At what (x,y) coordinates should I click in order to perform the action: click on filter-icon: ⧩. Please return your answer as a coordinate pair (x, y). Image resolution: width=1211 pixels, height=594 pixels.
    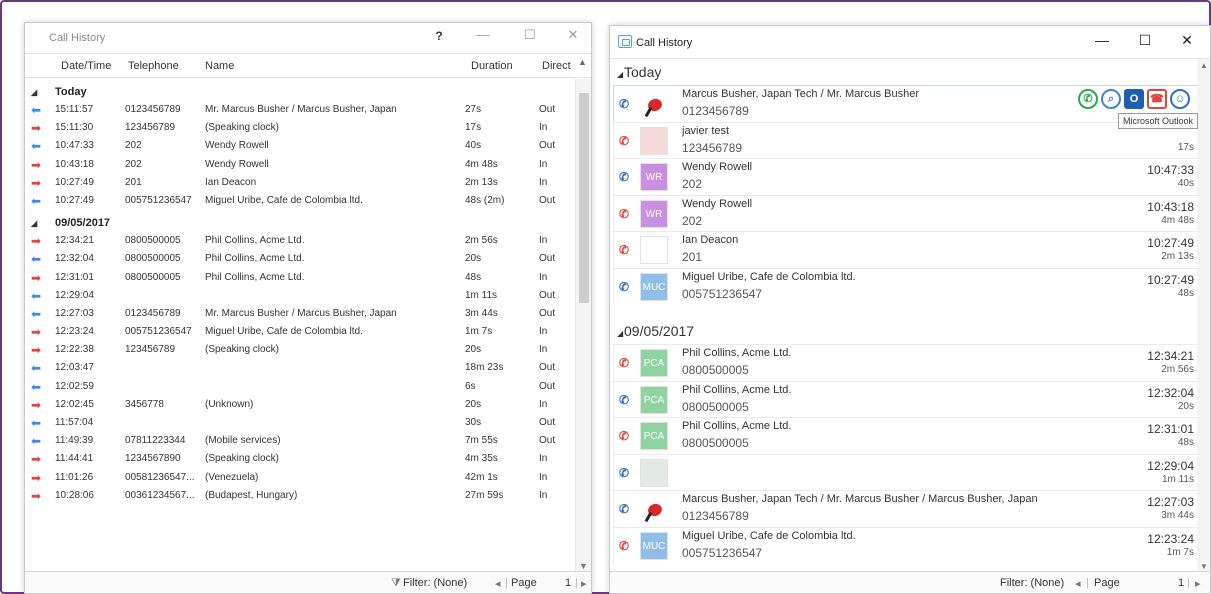
    Looking at the image, I should click on (396, 583).